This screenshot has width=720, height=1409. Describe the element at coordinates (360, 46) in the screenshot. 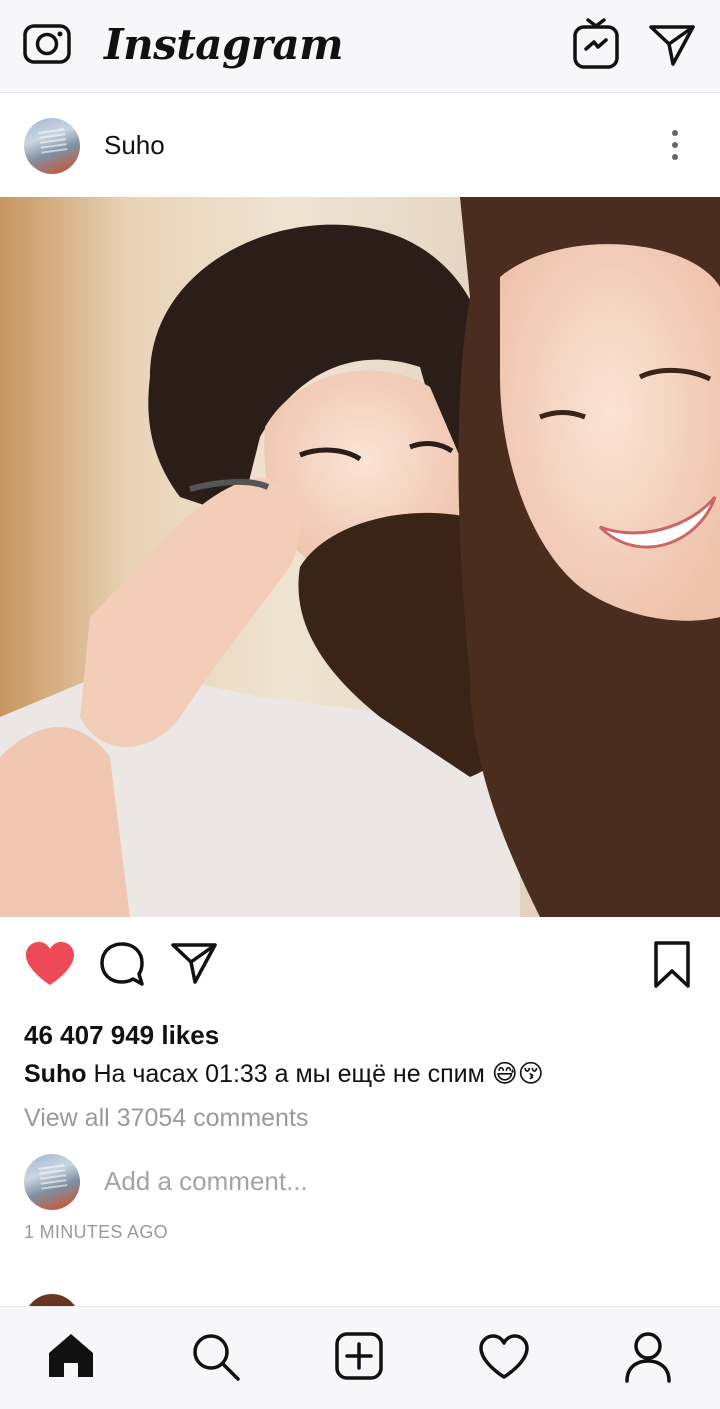

I see `top-bar: Instagram` at that location.